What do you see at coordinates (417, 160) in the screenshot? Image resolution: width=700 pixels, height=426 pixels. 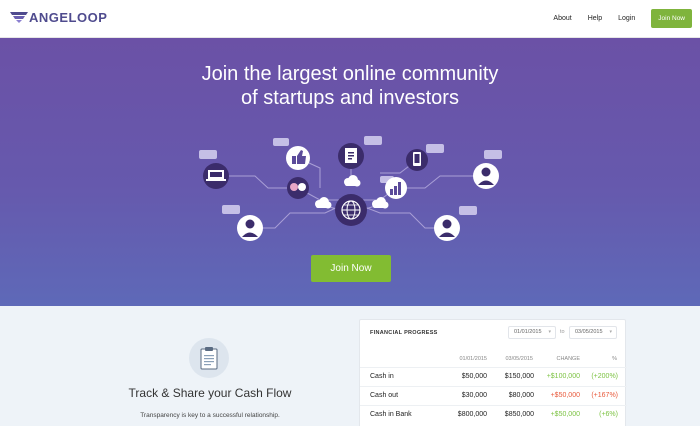 I see `phone-icon` at bounding box center [417, 160].